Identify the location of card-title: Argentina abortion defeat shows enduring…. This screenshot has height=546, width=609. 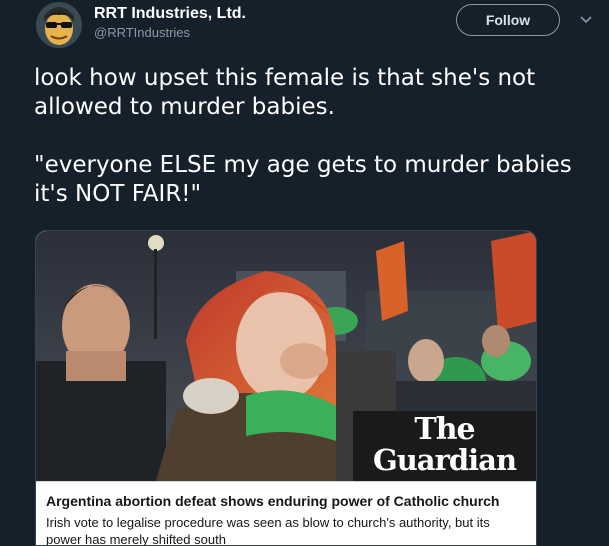
(273, 501).